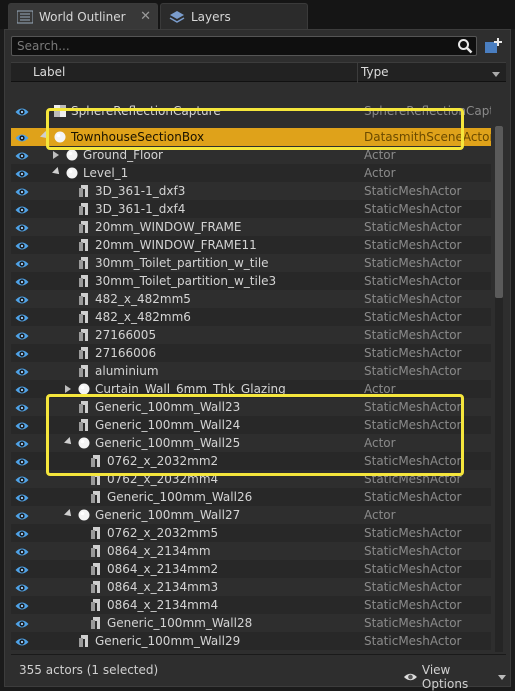  What do you see at coordinates (176, 651) in the screenshot?
I see `row-label: Generic_100mm_Wall_grey` at bounding box center [176, 651].